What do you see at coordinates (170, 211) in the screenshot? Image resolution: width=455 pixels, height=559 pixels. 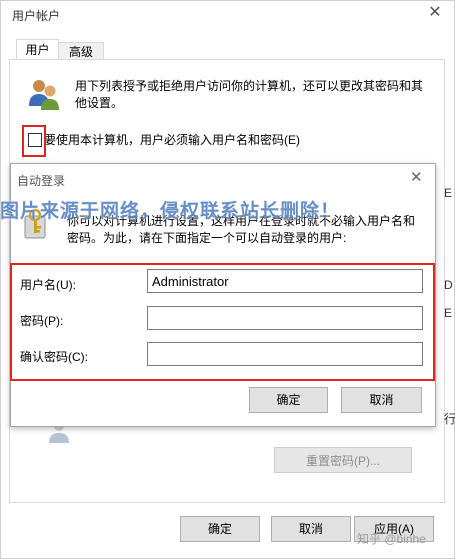 I see `watermark-text: 图片来源于网络，侵权联系站长删除！` at bounding box center [170, 211].